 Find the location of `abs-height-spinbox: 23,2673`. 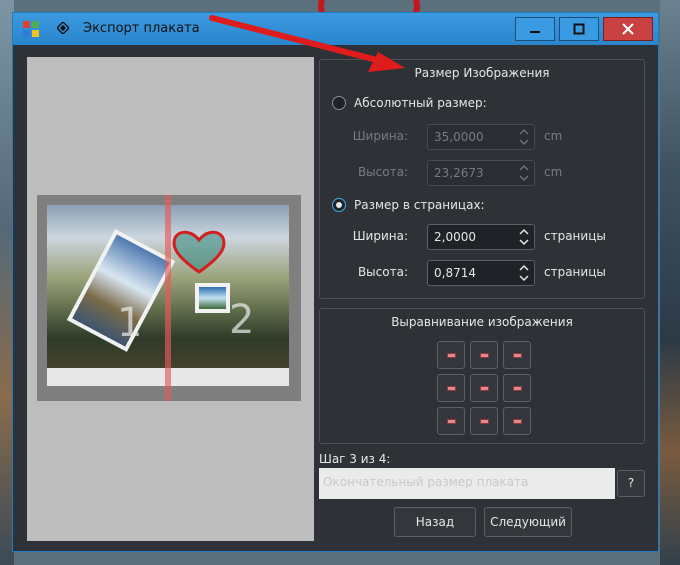

abs-height-spinbox: 23,2673 is located at coordinates (481, 173).